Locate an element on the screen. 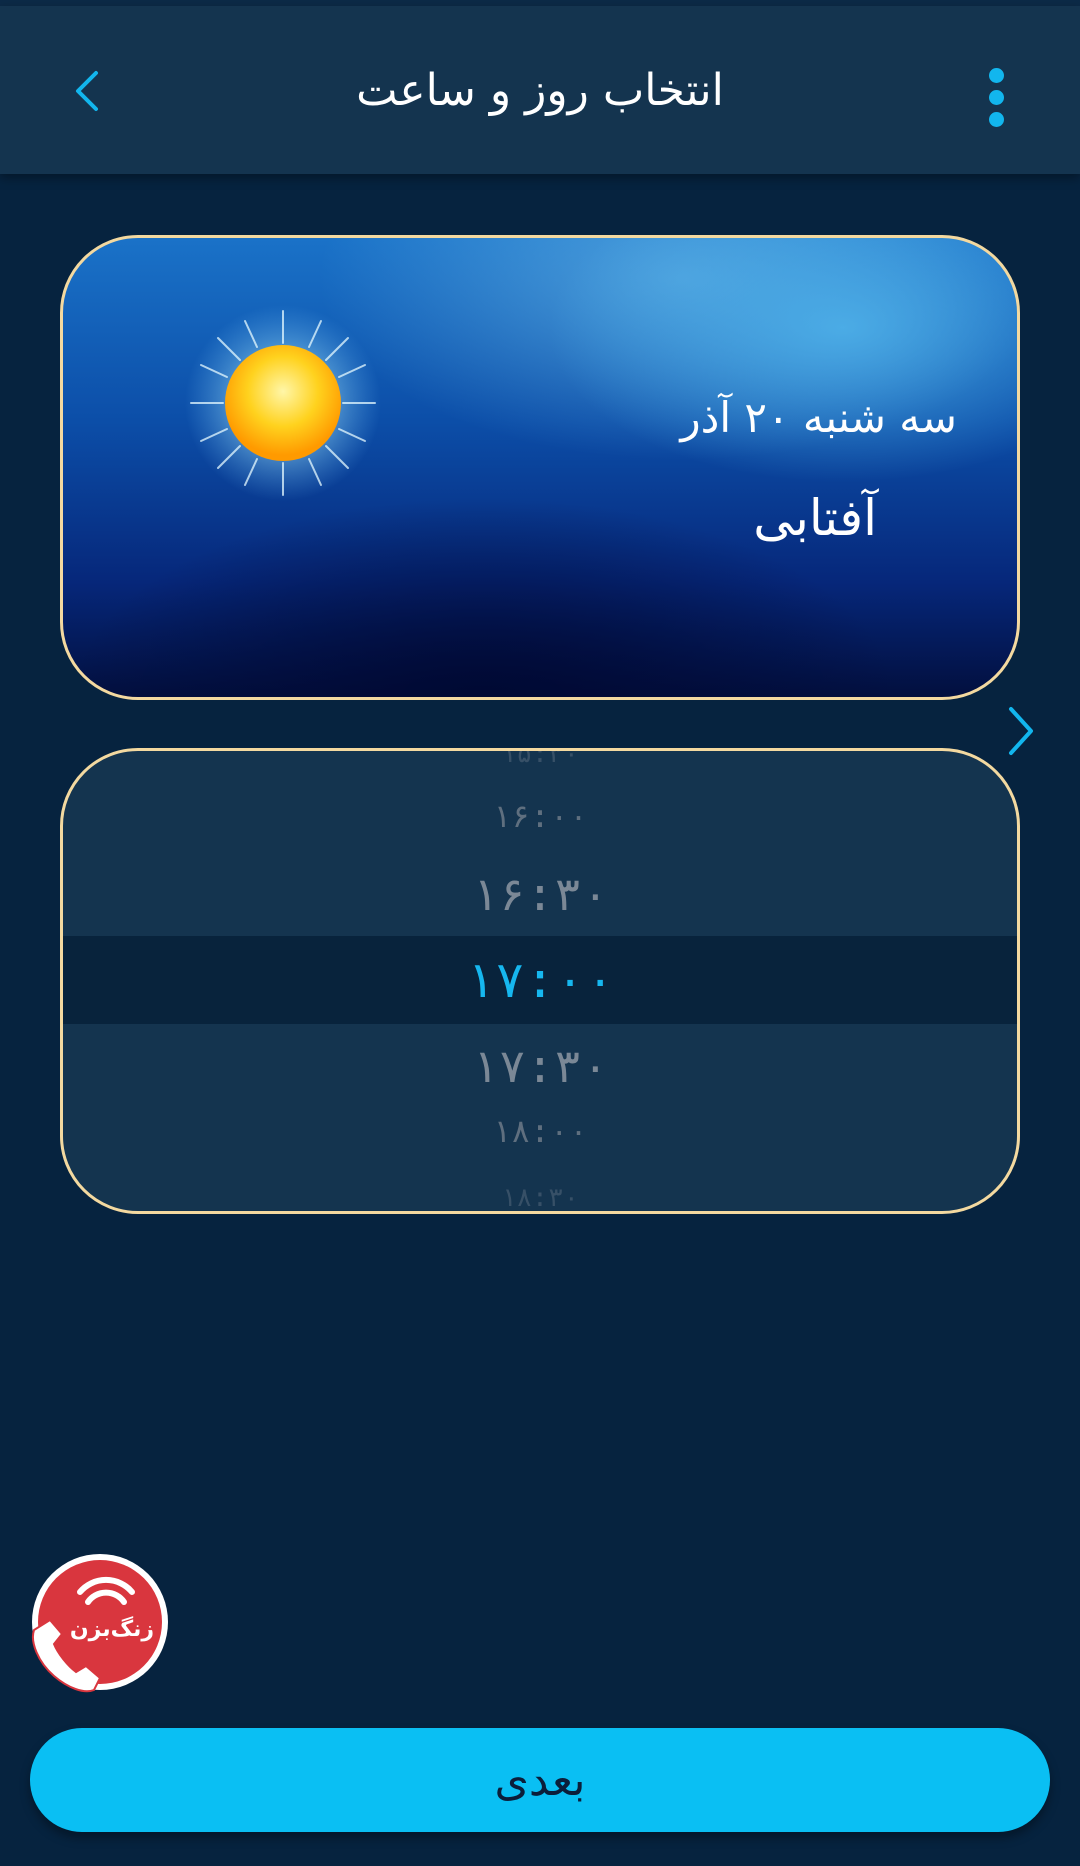  time-option: ۱۶:۰۰ is located at coordinates (540, 816).